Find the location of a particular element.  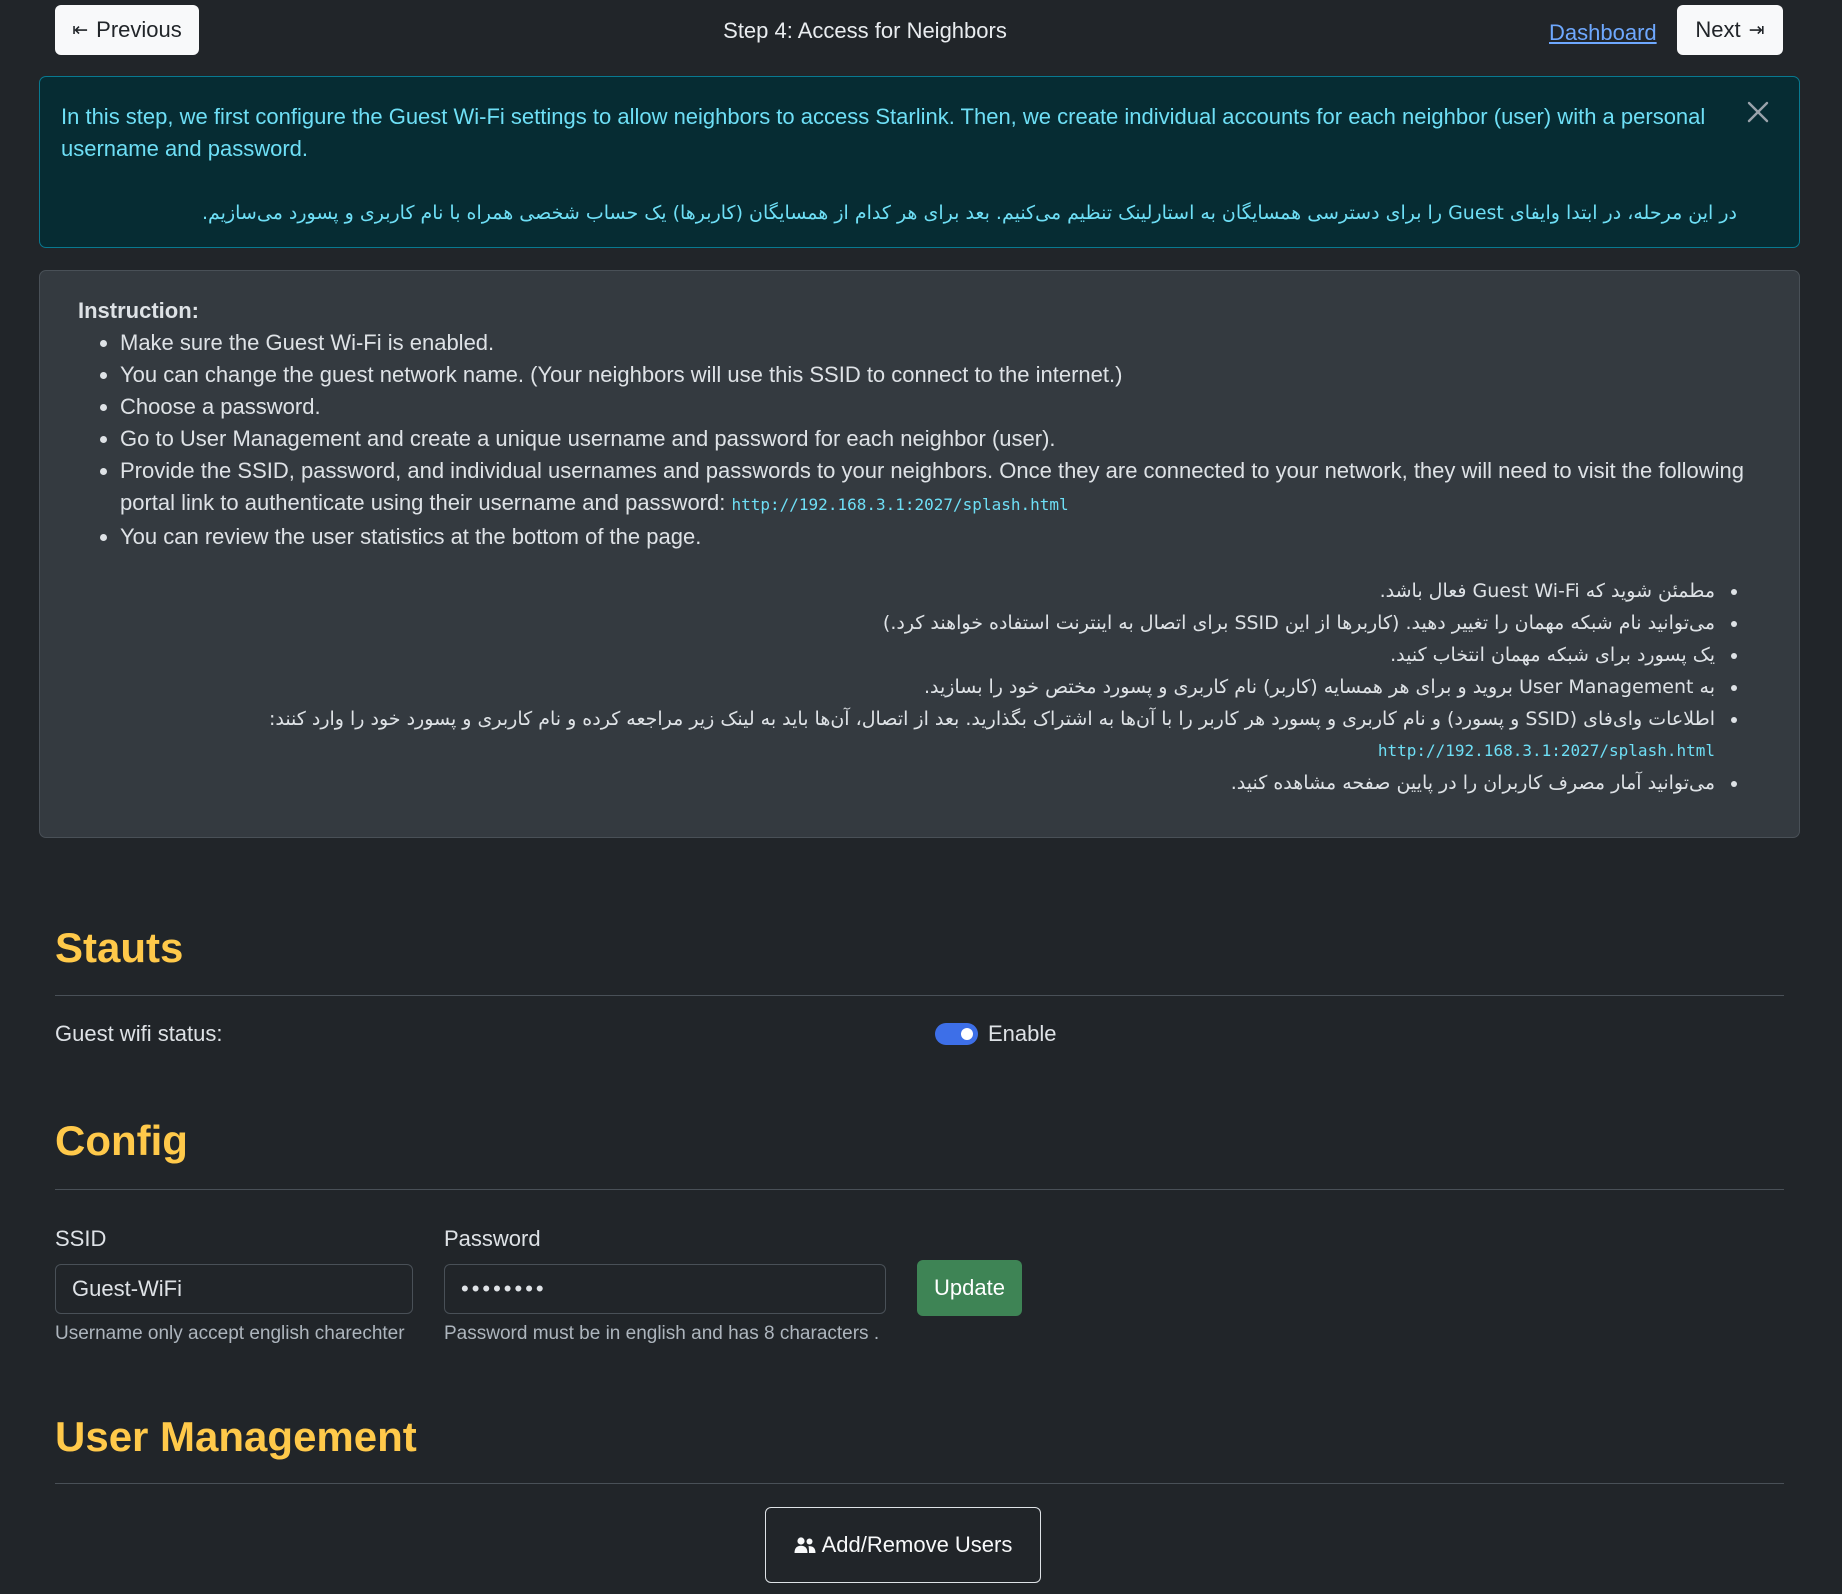

dashboard-link: Dashboard is located at coordinates (1603, 33).